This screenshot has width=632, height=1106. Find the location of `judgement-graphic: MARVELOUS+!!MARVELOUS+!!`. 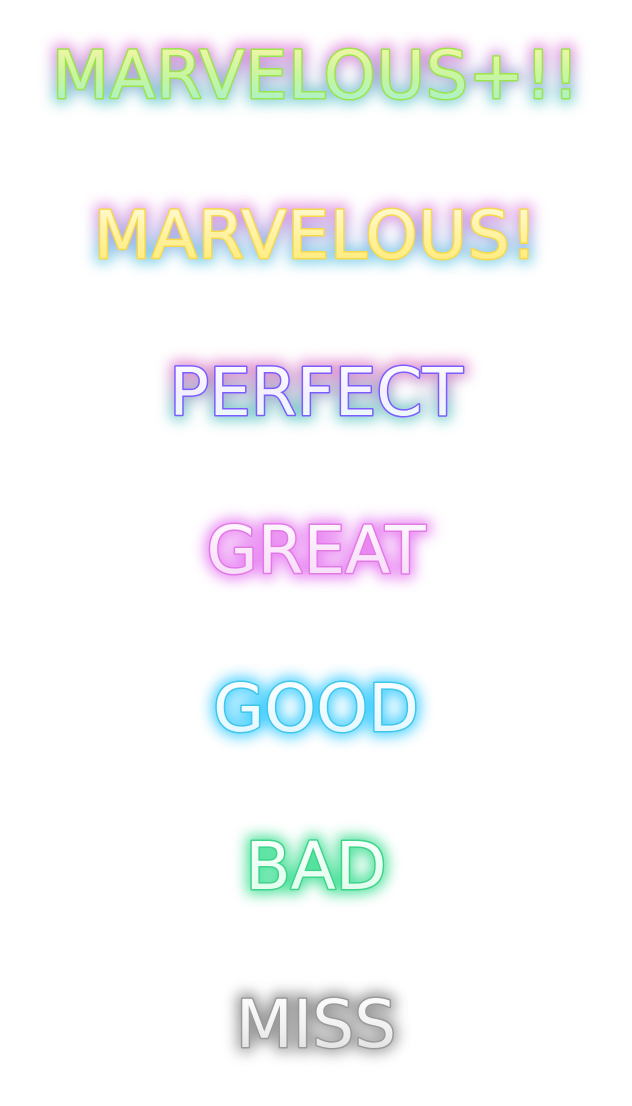

judgement-graphic: MARVELOUS+!!MARVELOUS+!! is located at coordinates (315, 75).